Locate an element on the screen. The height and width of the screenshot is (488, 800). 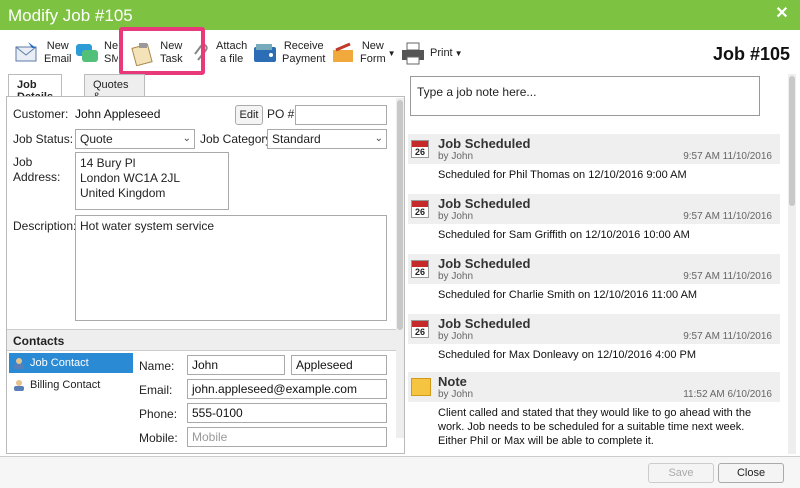
new-sms-button: NewSMS is located at coordinates (96, 53).